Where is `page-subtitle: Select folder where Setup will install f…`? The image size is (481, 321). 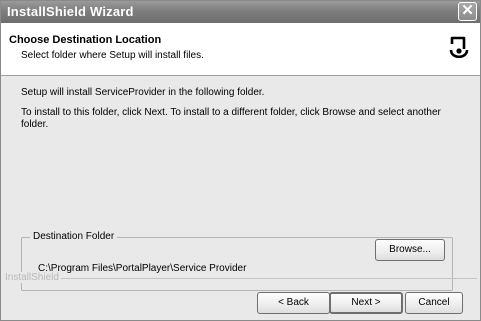
page-subtitle: Select folder where Setup will install f… is located at coordinates (112, 55).